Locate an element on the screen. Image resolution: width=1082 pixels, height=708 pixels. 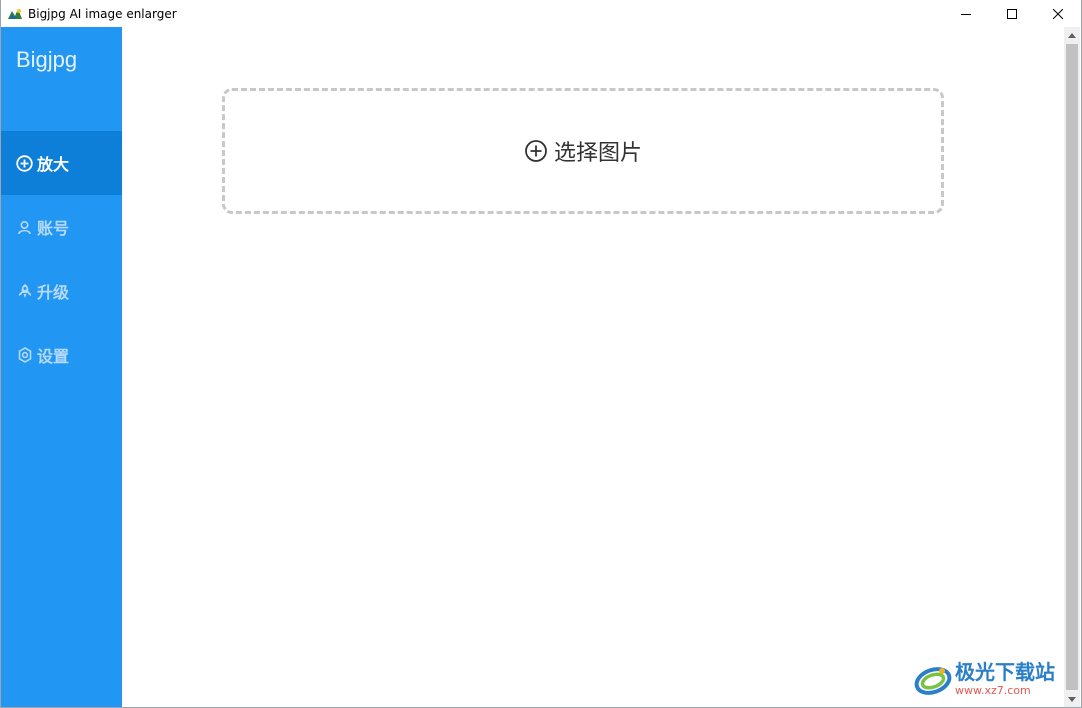
minimize-button is located at coordinates (966, 13).